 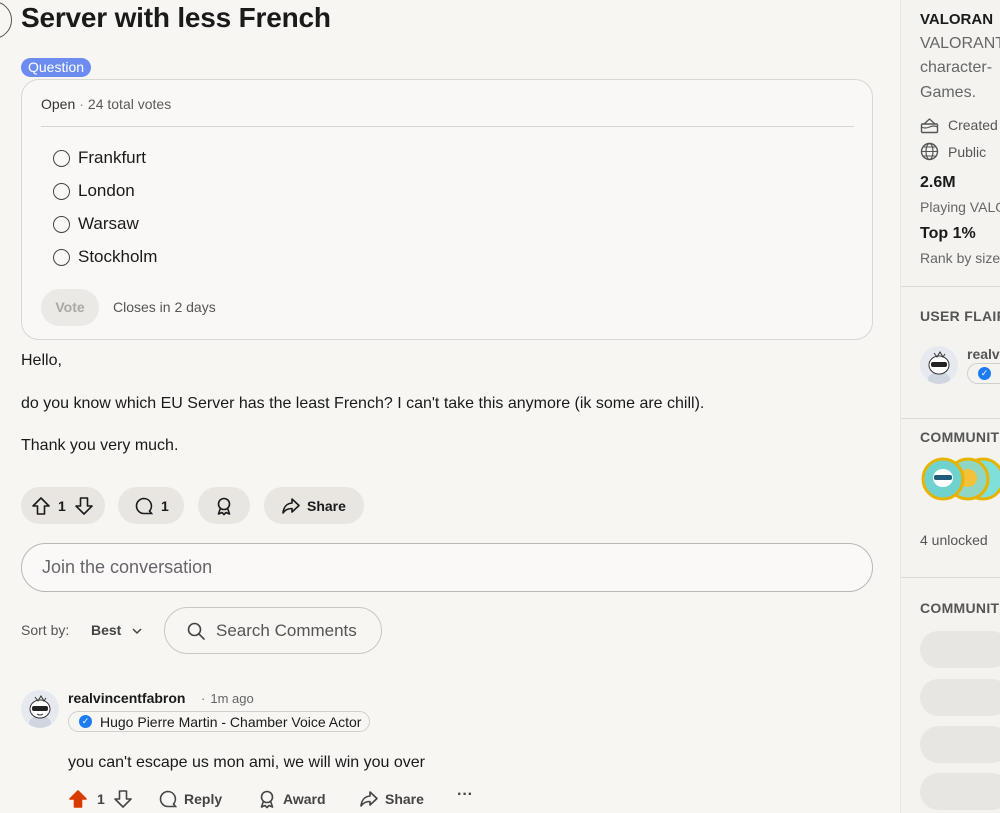 I want to click on comment-share-button: Share, so click(x=391, y=799).